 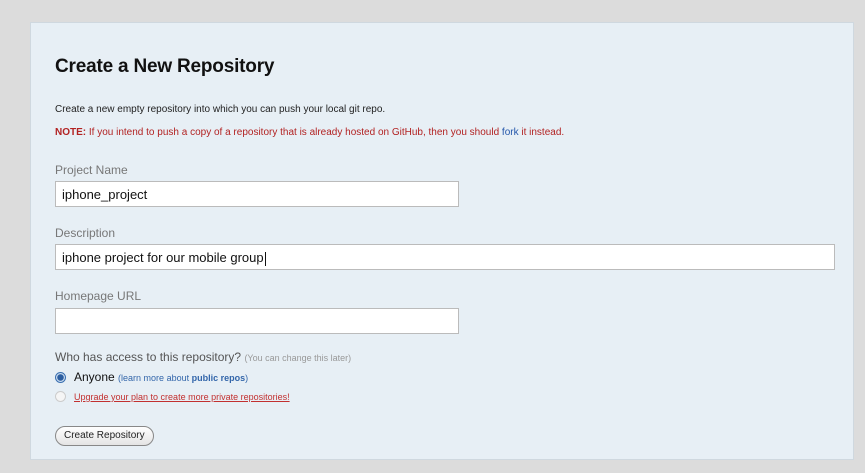 What do you see at coordinates (85, 233) in the screenshot?
I see `description-label: Description` at bounding box center [85, 233].